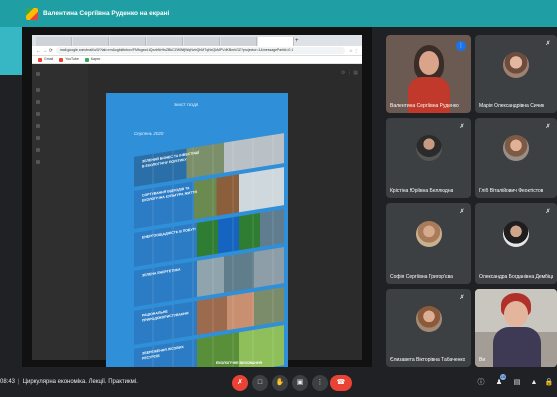 This screenshot has width=557, height=397. I want to click on gmail-compose, so click(60, 73).